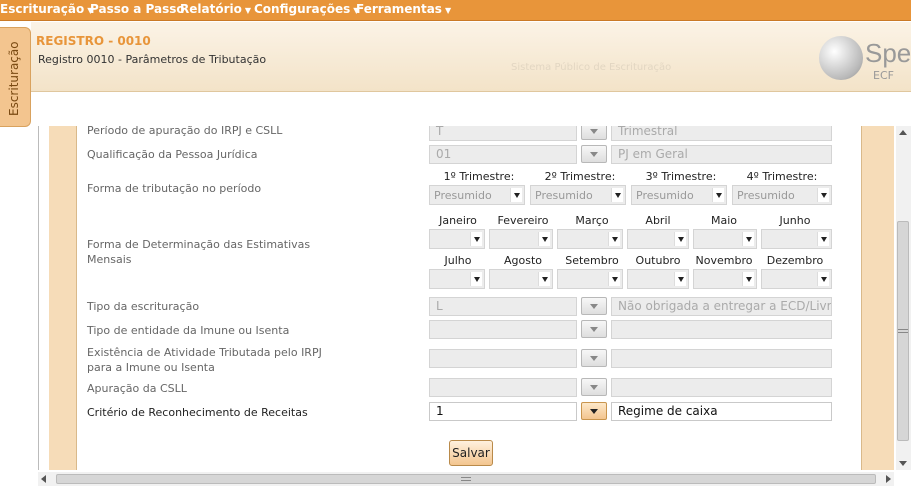 Image resolution: width=911 pixels, height=489 pixels. Describe the element at coordinates (724, 260) in the screenshot. I see `month-heading-novembro: Novembro` at that location.